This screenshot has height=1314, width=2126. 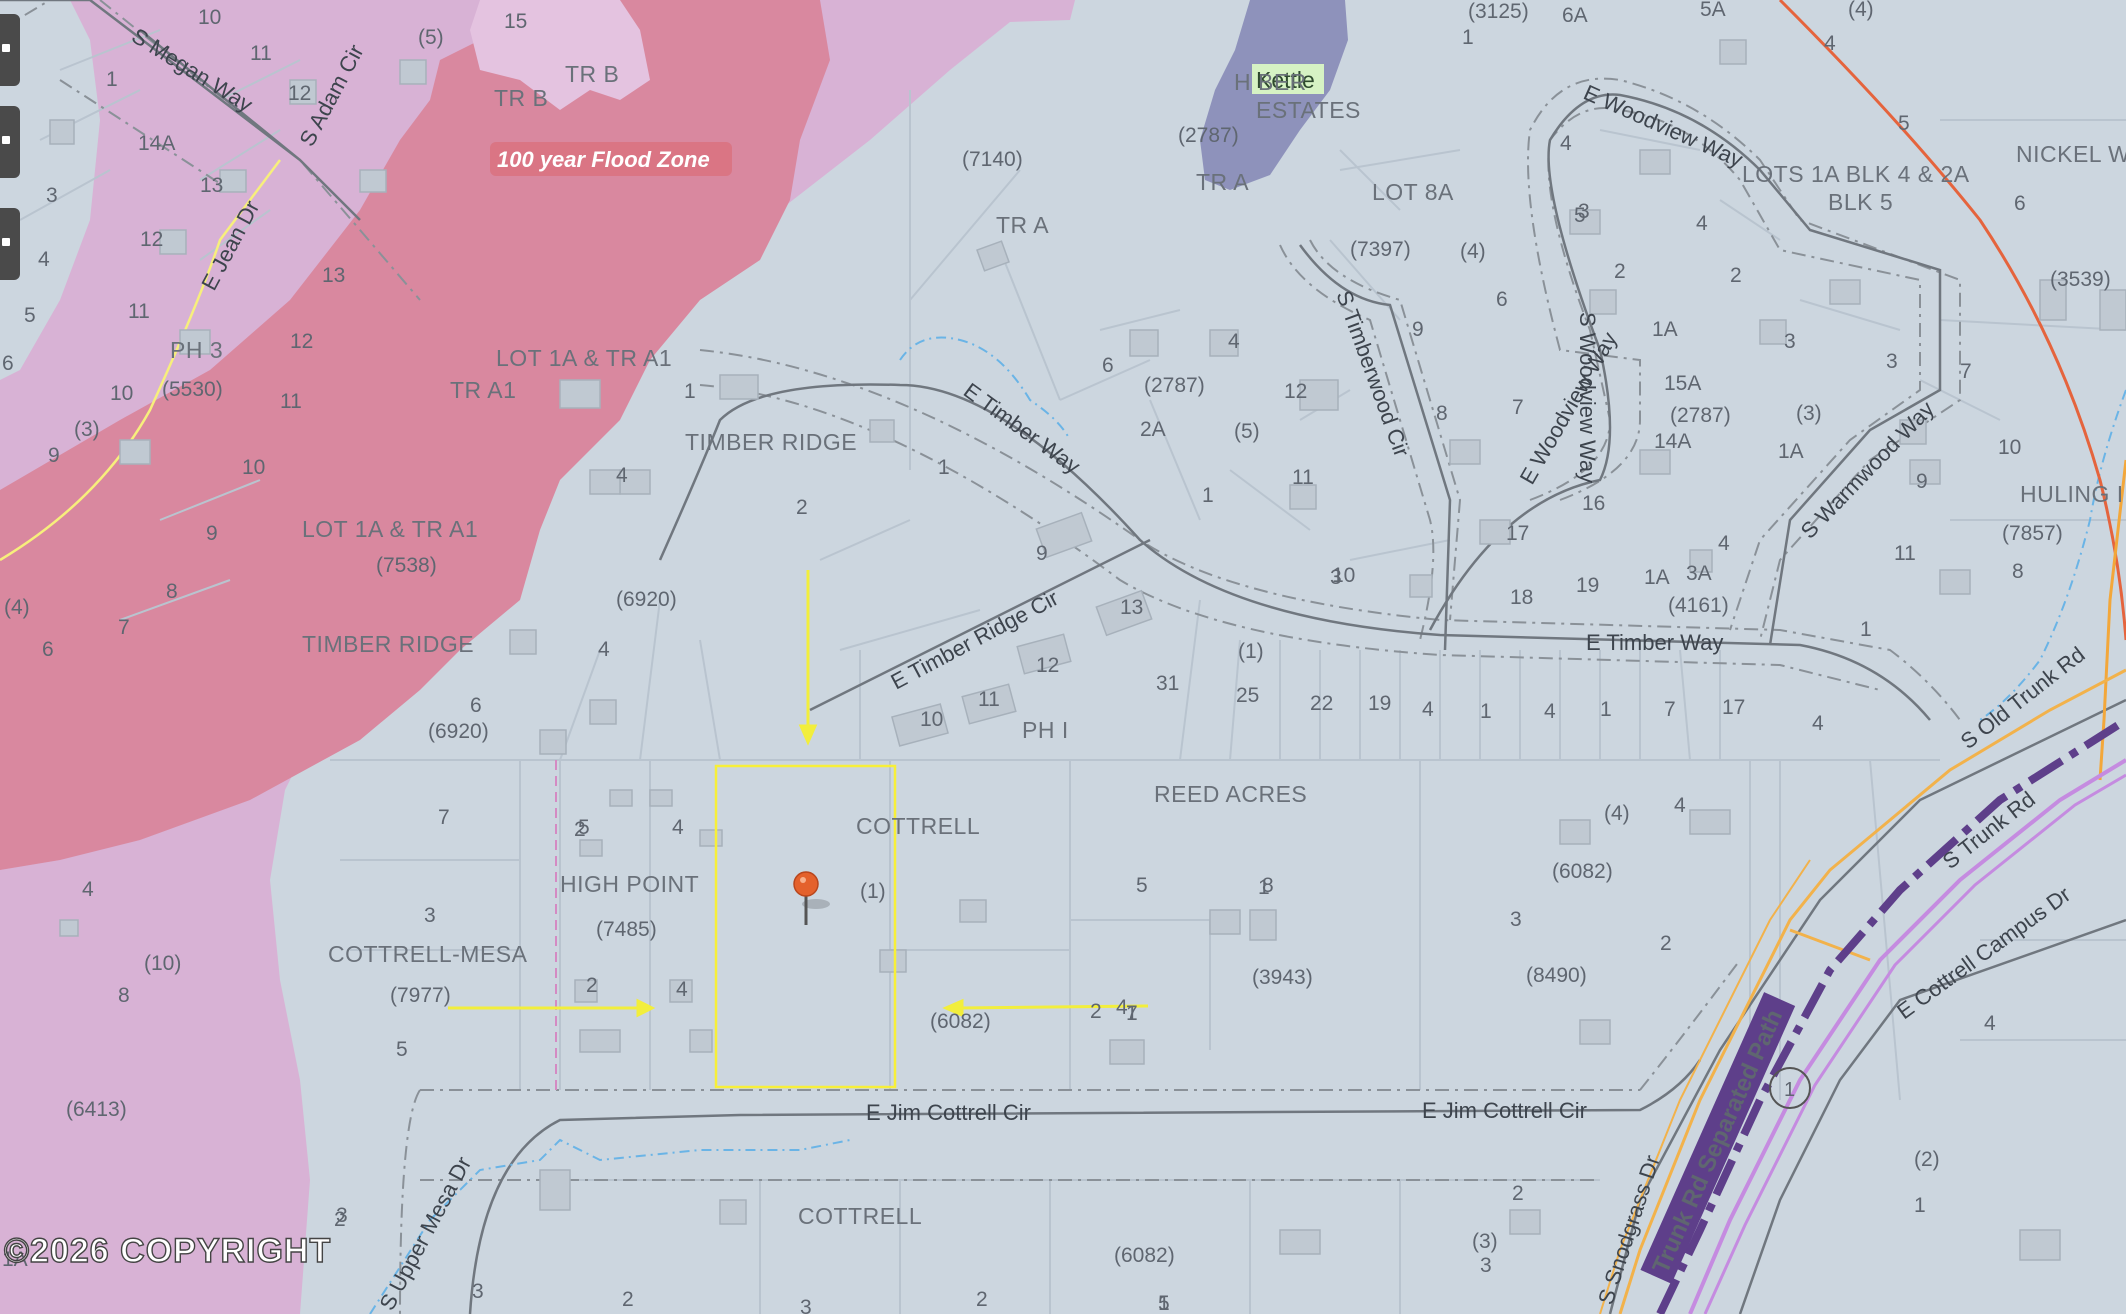 I want to click on plat-label: (7977), so click(x=420, y=995).